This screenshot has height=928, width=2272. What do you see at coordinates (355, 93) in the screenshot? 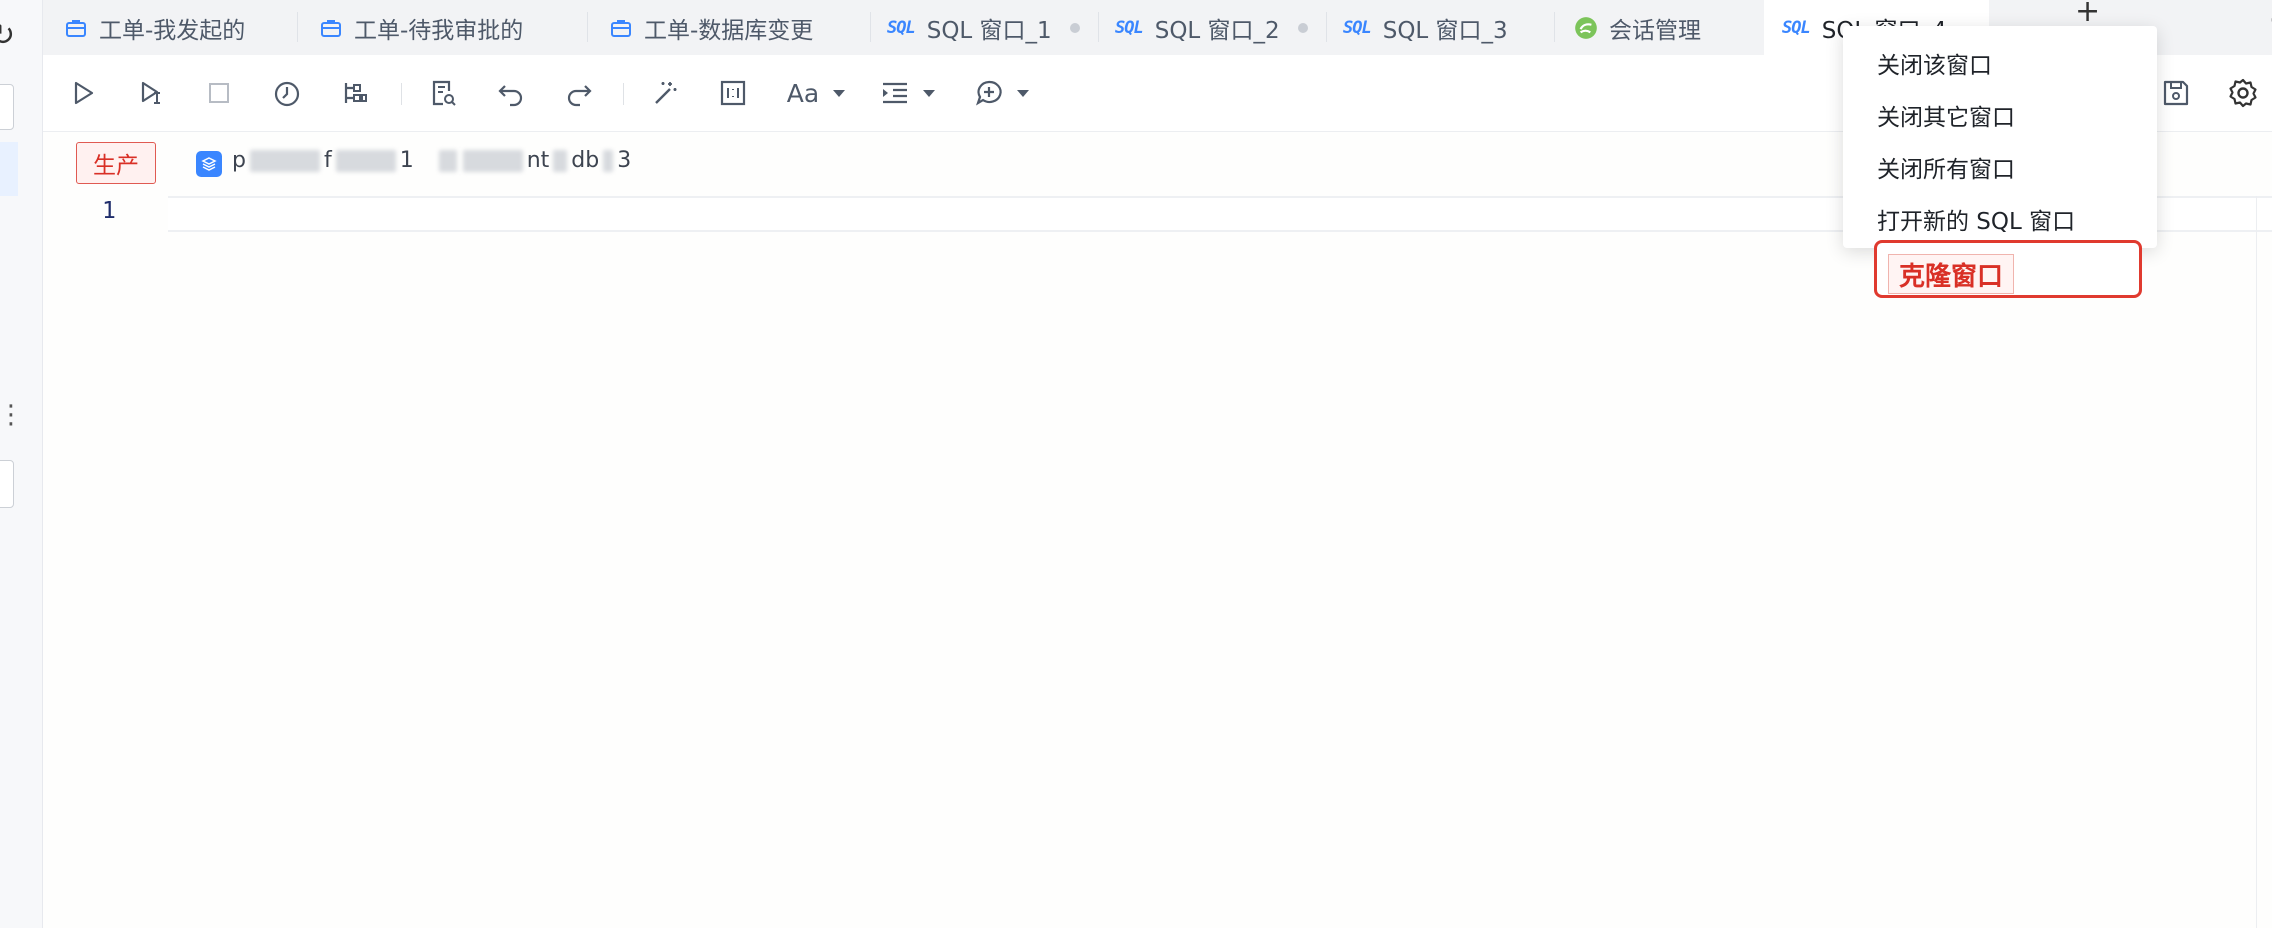
I see `explain-icon` at bounding box center [355, 93].